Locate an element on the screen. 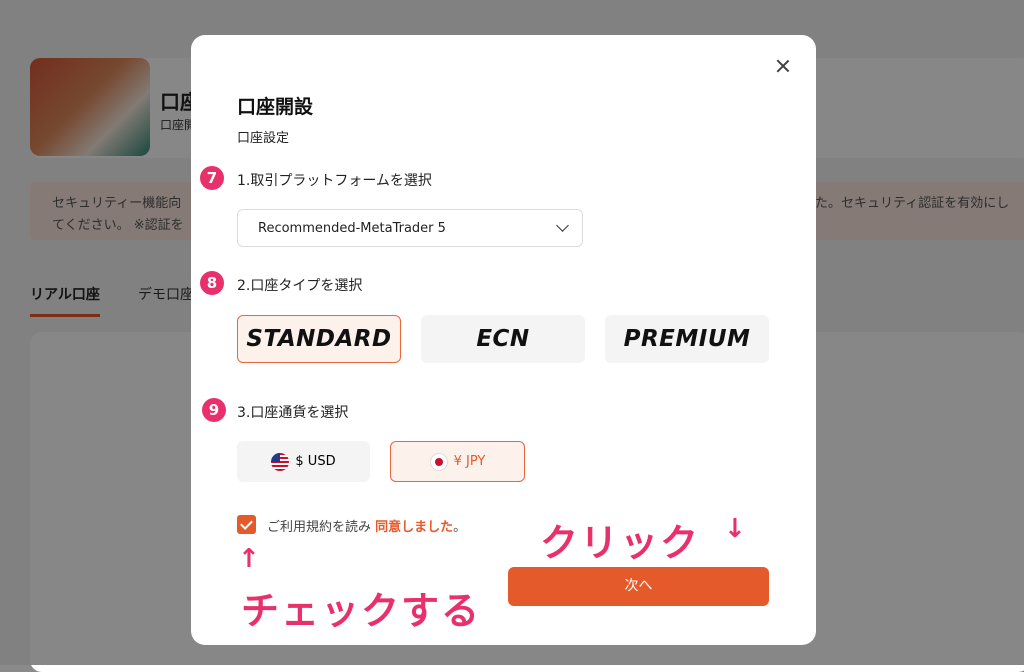 The width and height of the screenshot is (1024, 672). arrow-down-icon: ↓ is located at coordinates (735, 529).